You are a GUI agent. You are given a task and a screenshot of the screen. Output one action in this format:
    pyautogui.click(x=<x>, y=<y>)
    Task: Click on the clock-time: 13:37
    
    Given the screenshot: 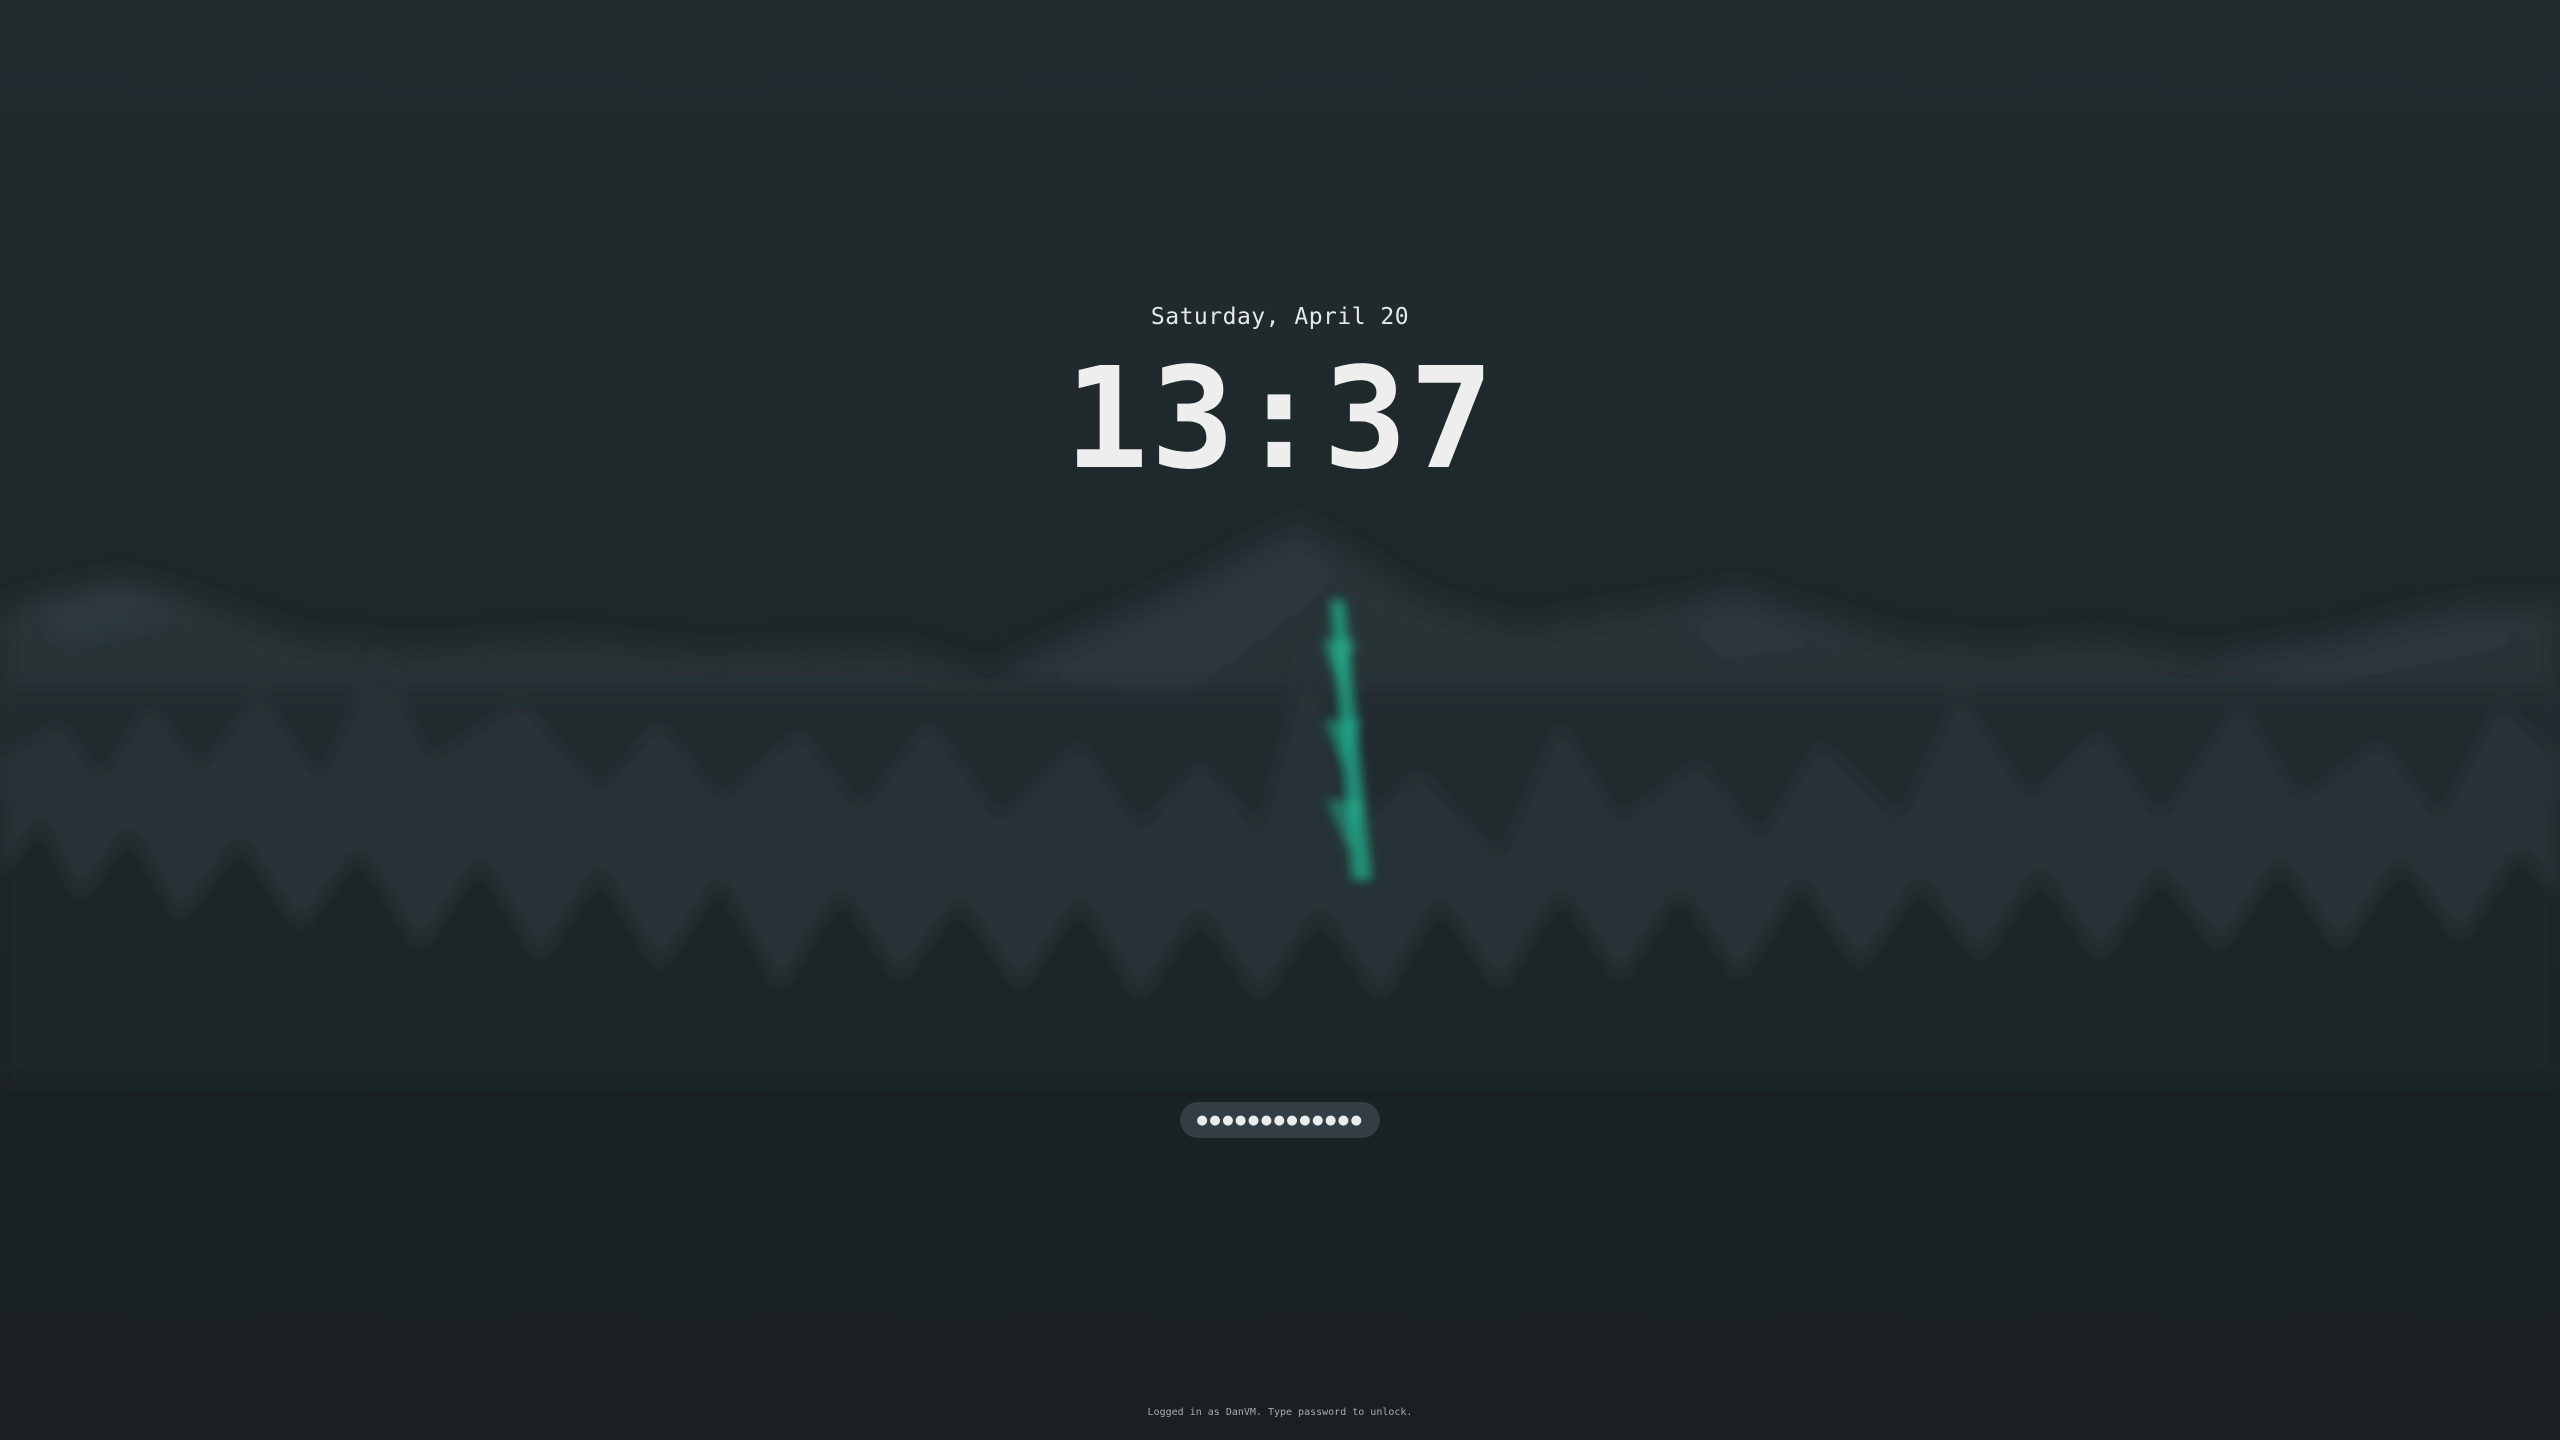 What is the action you would take?
    pyautogui.click(x=1280, y=419)
    